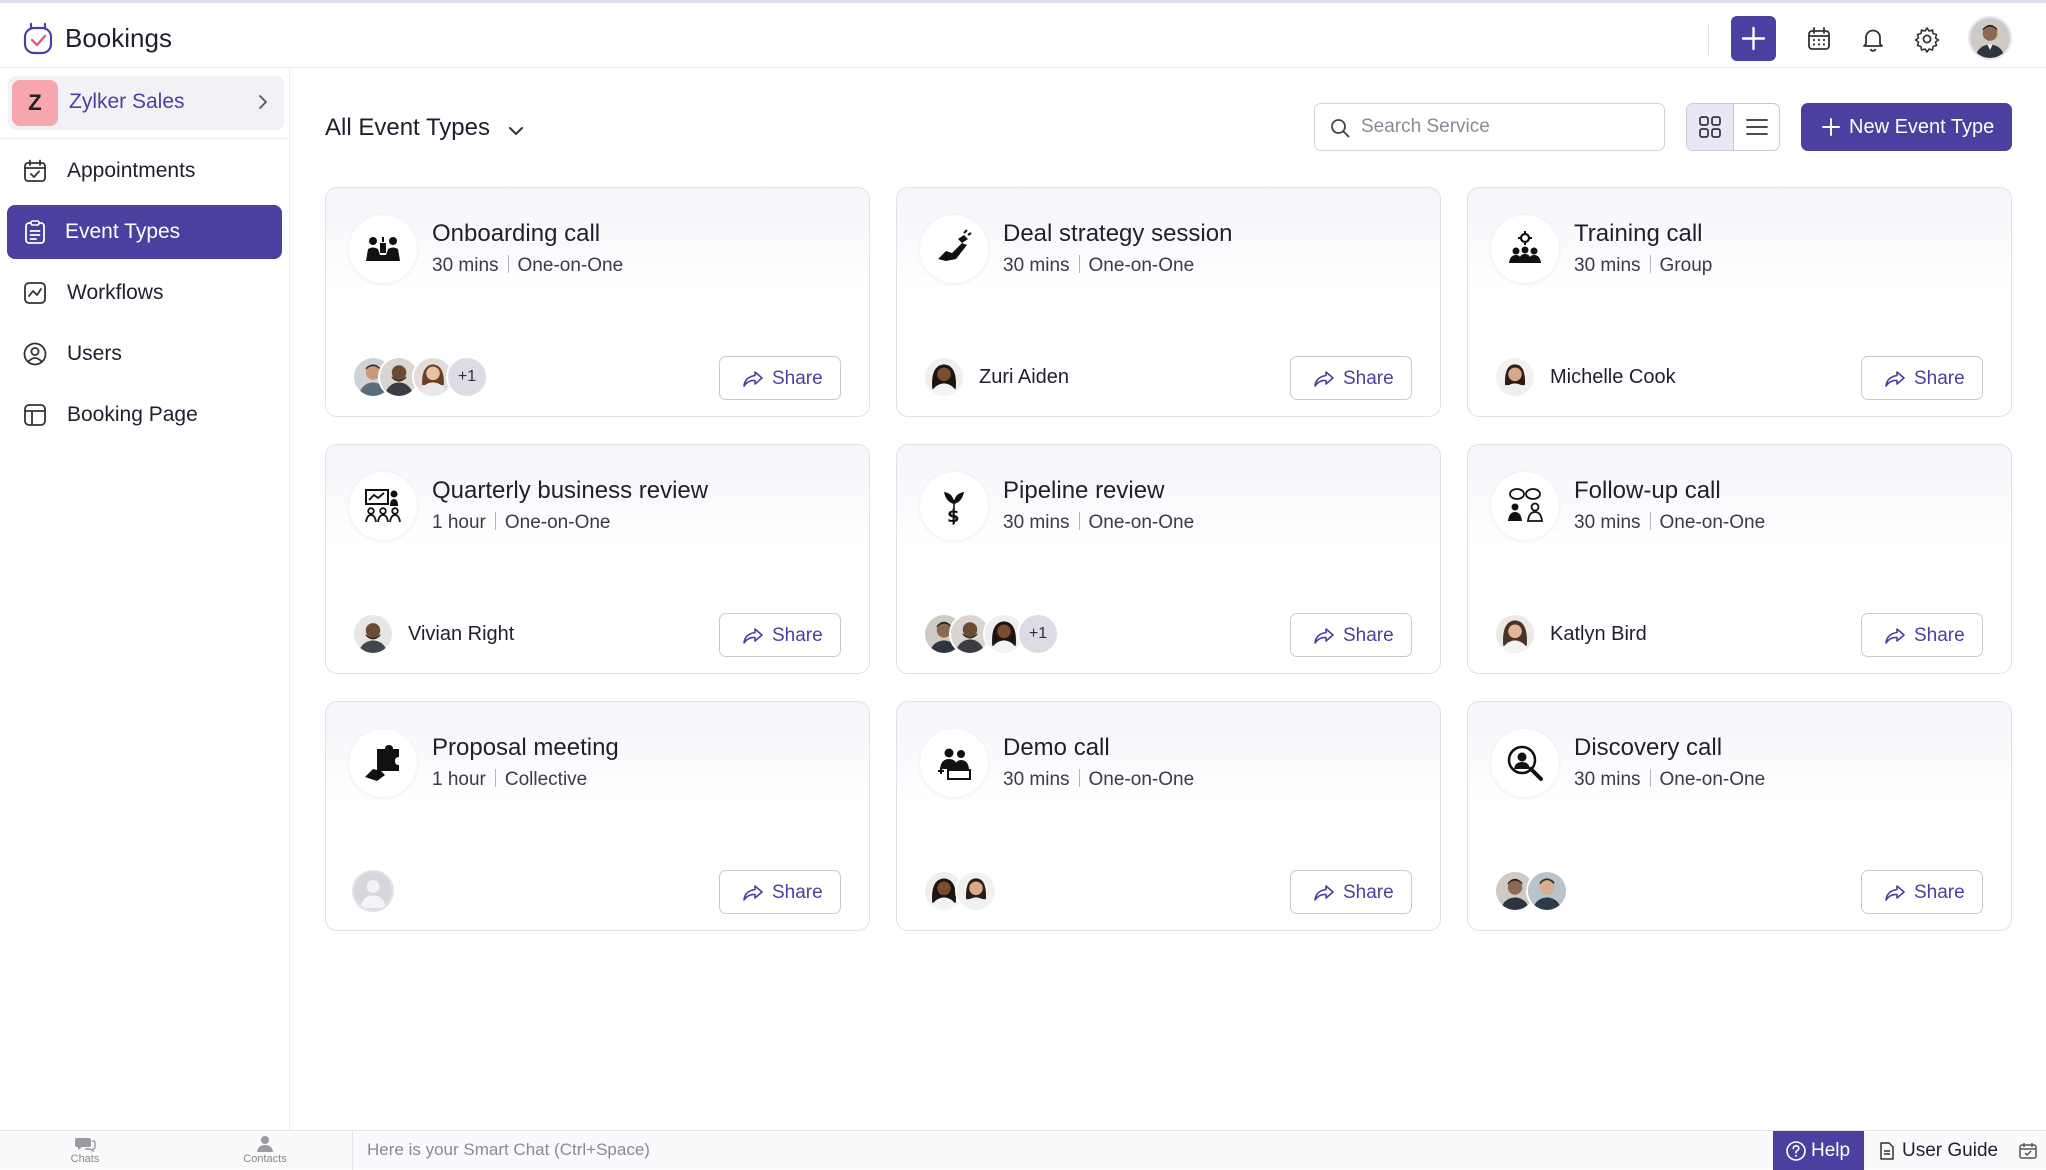 The image size is (2046, 1170). I want to click on group-training-icon, so click(1525, 249).